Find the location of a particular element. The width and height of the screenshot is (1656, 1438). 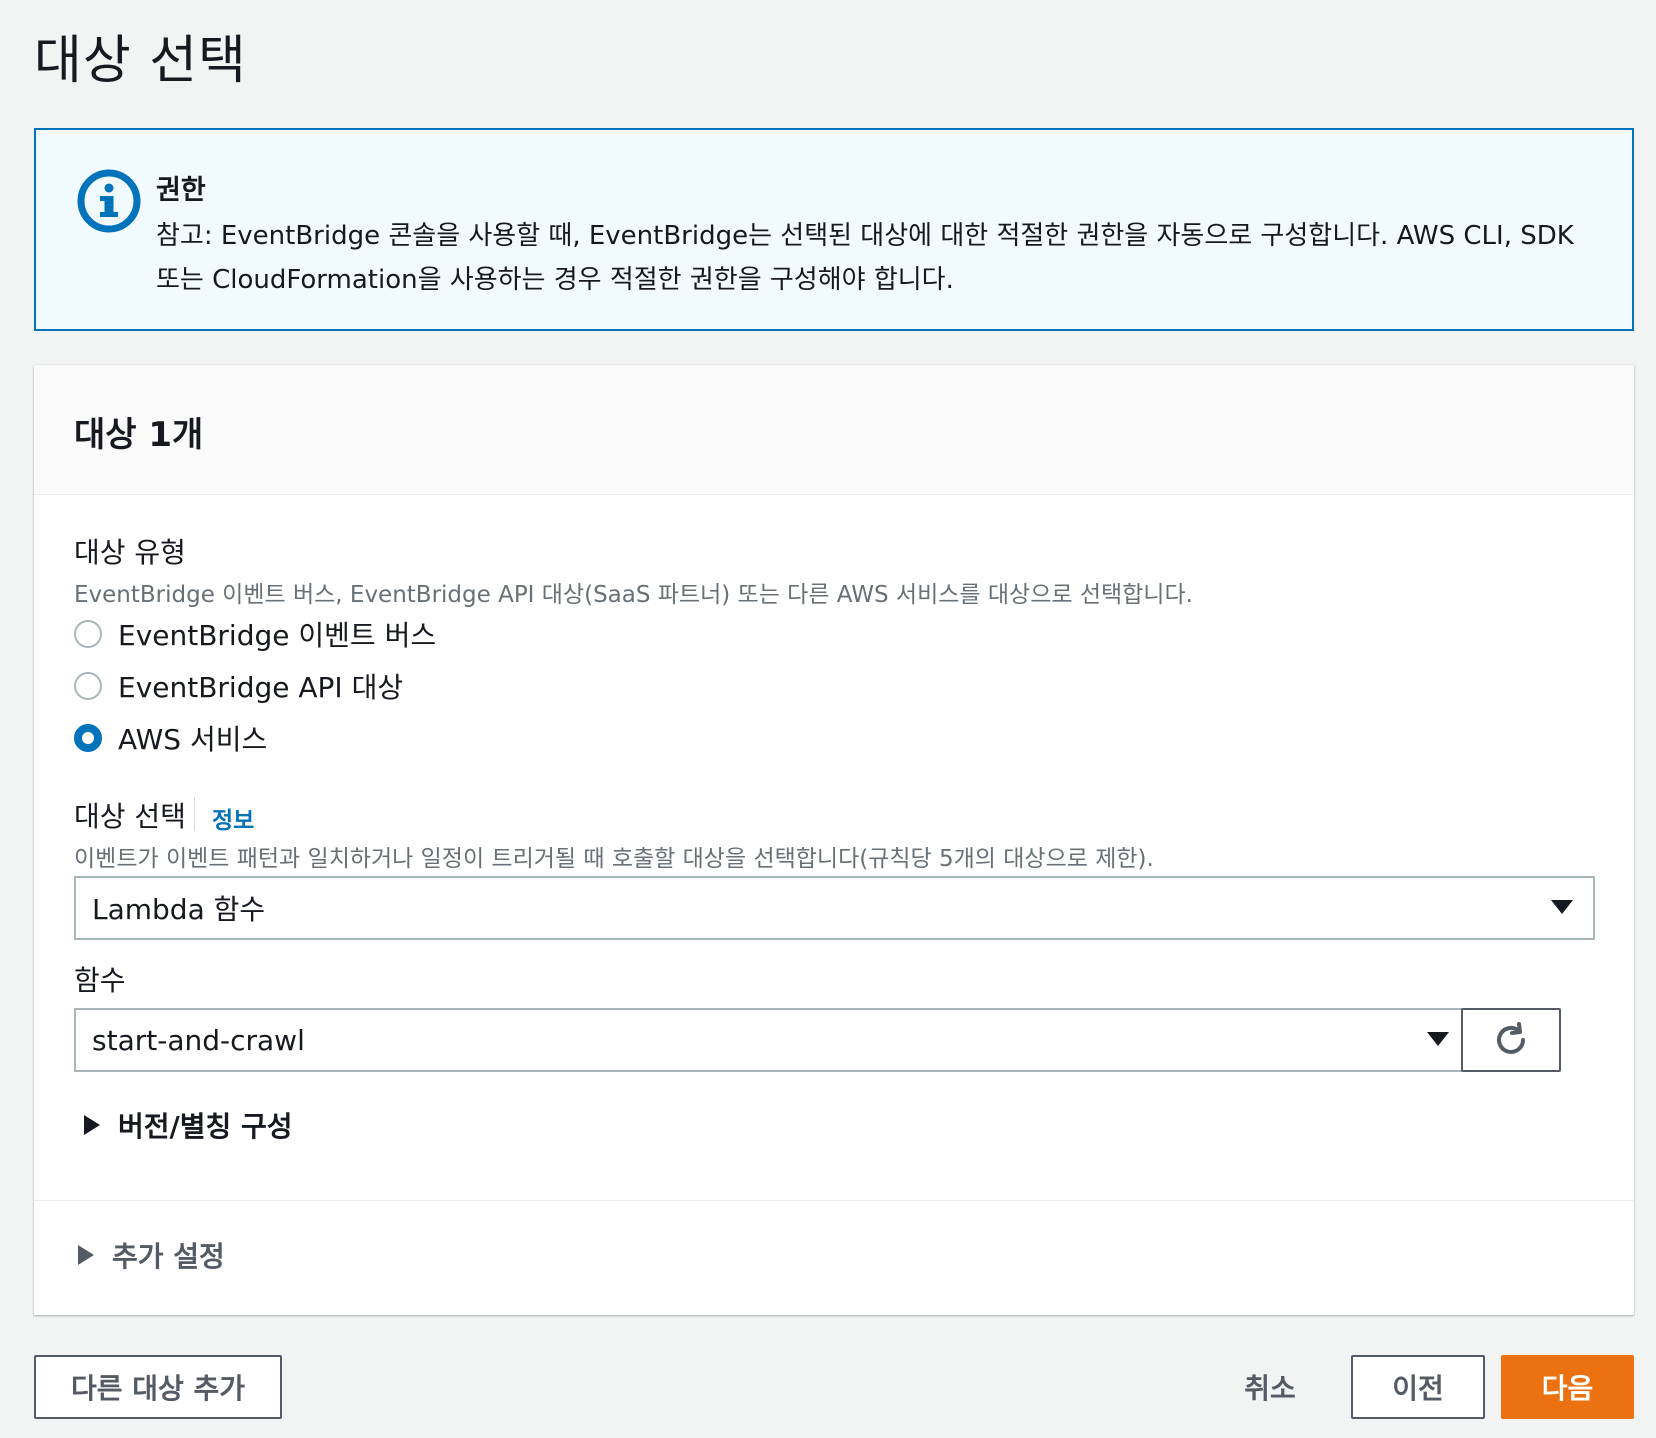

additional-settings-expander: 추가 설정 is located at coordinates (151, 1255).